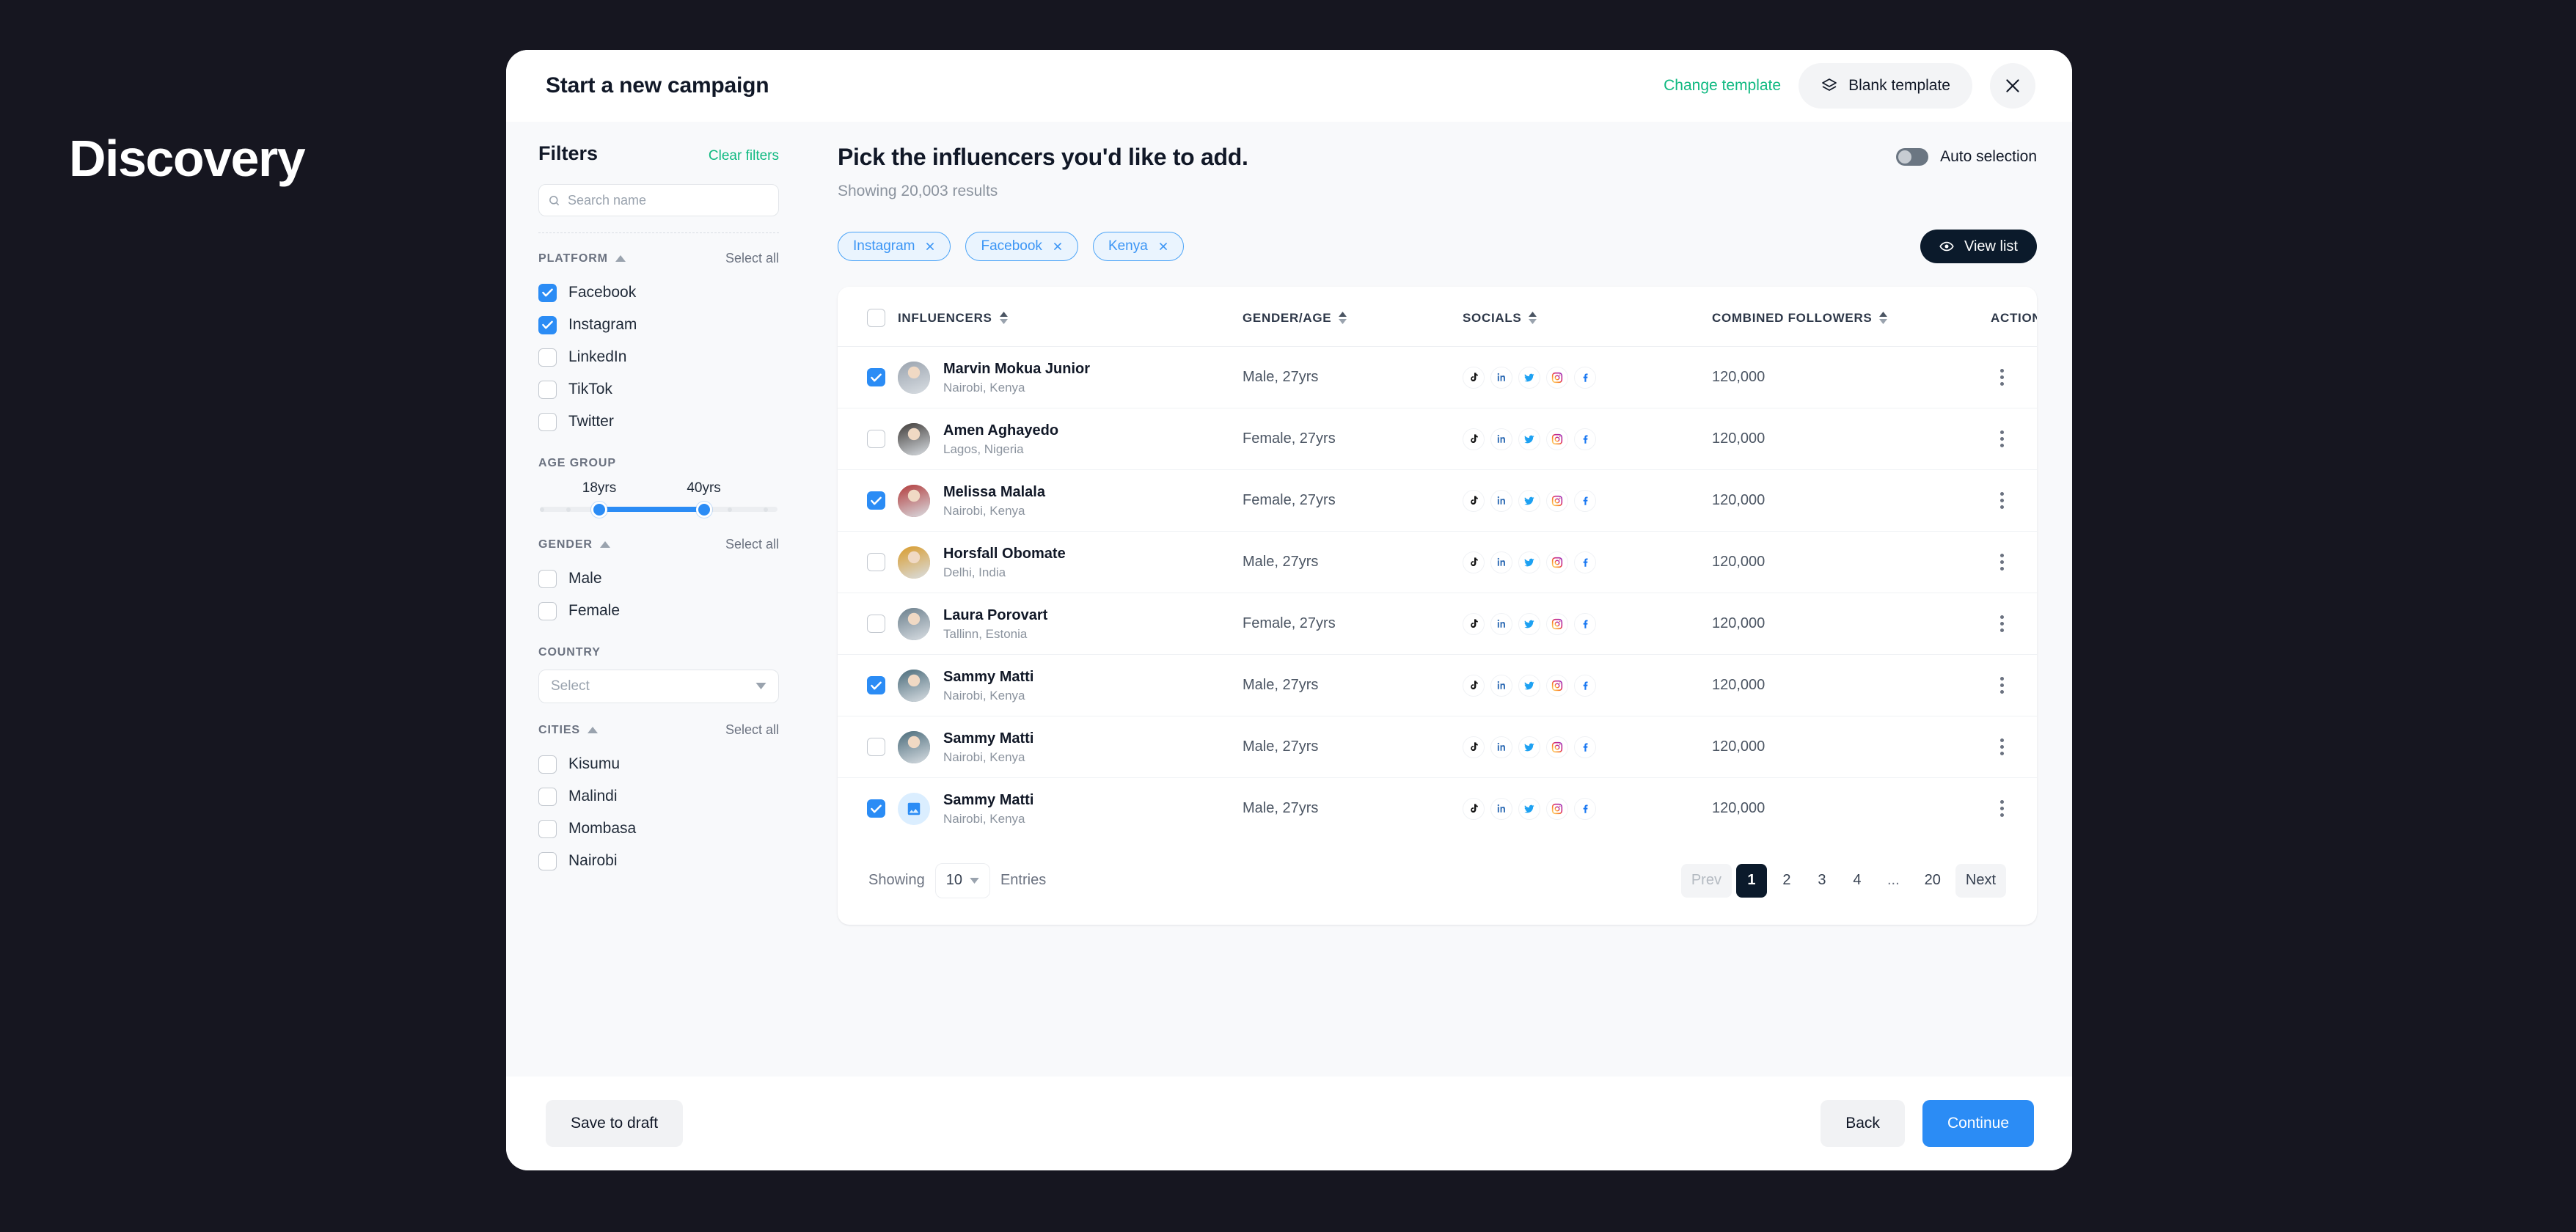 This screenshot has width=2576, height=1232. What do you see at coordinates (1822, 881) in the screenshot?
I see `pagination-page-3: 3` at bounding box center [1822, 881].